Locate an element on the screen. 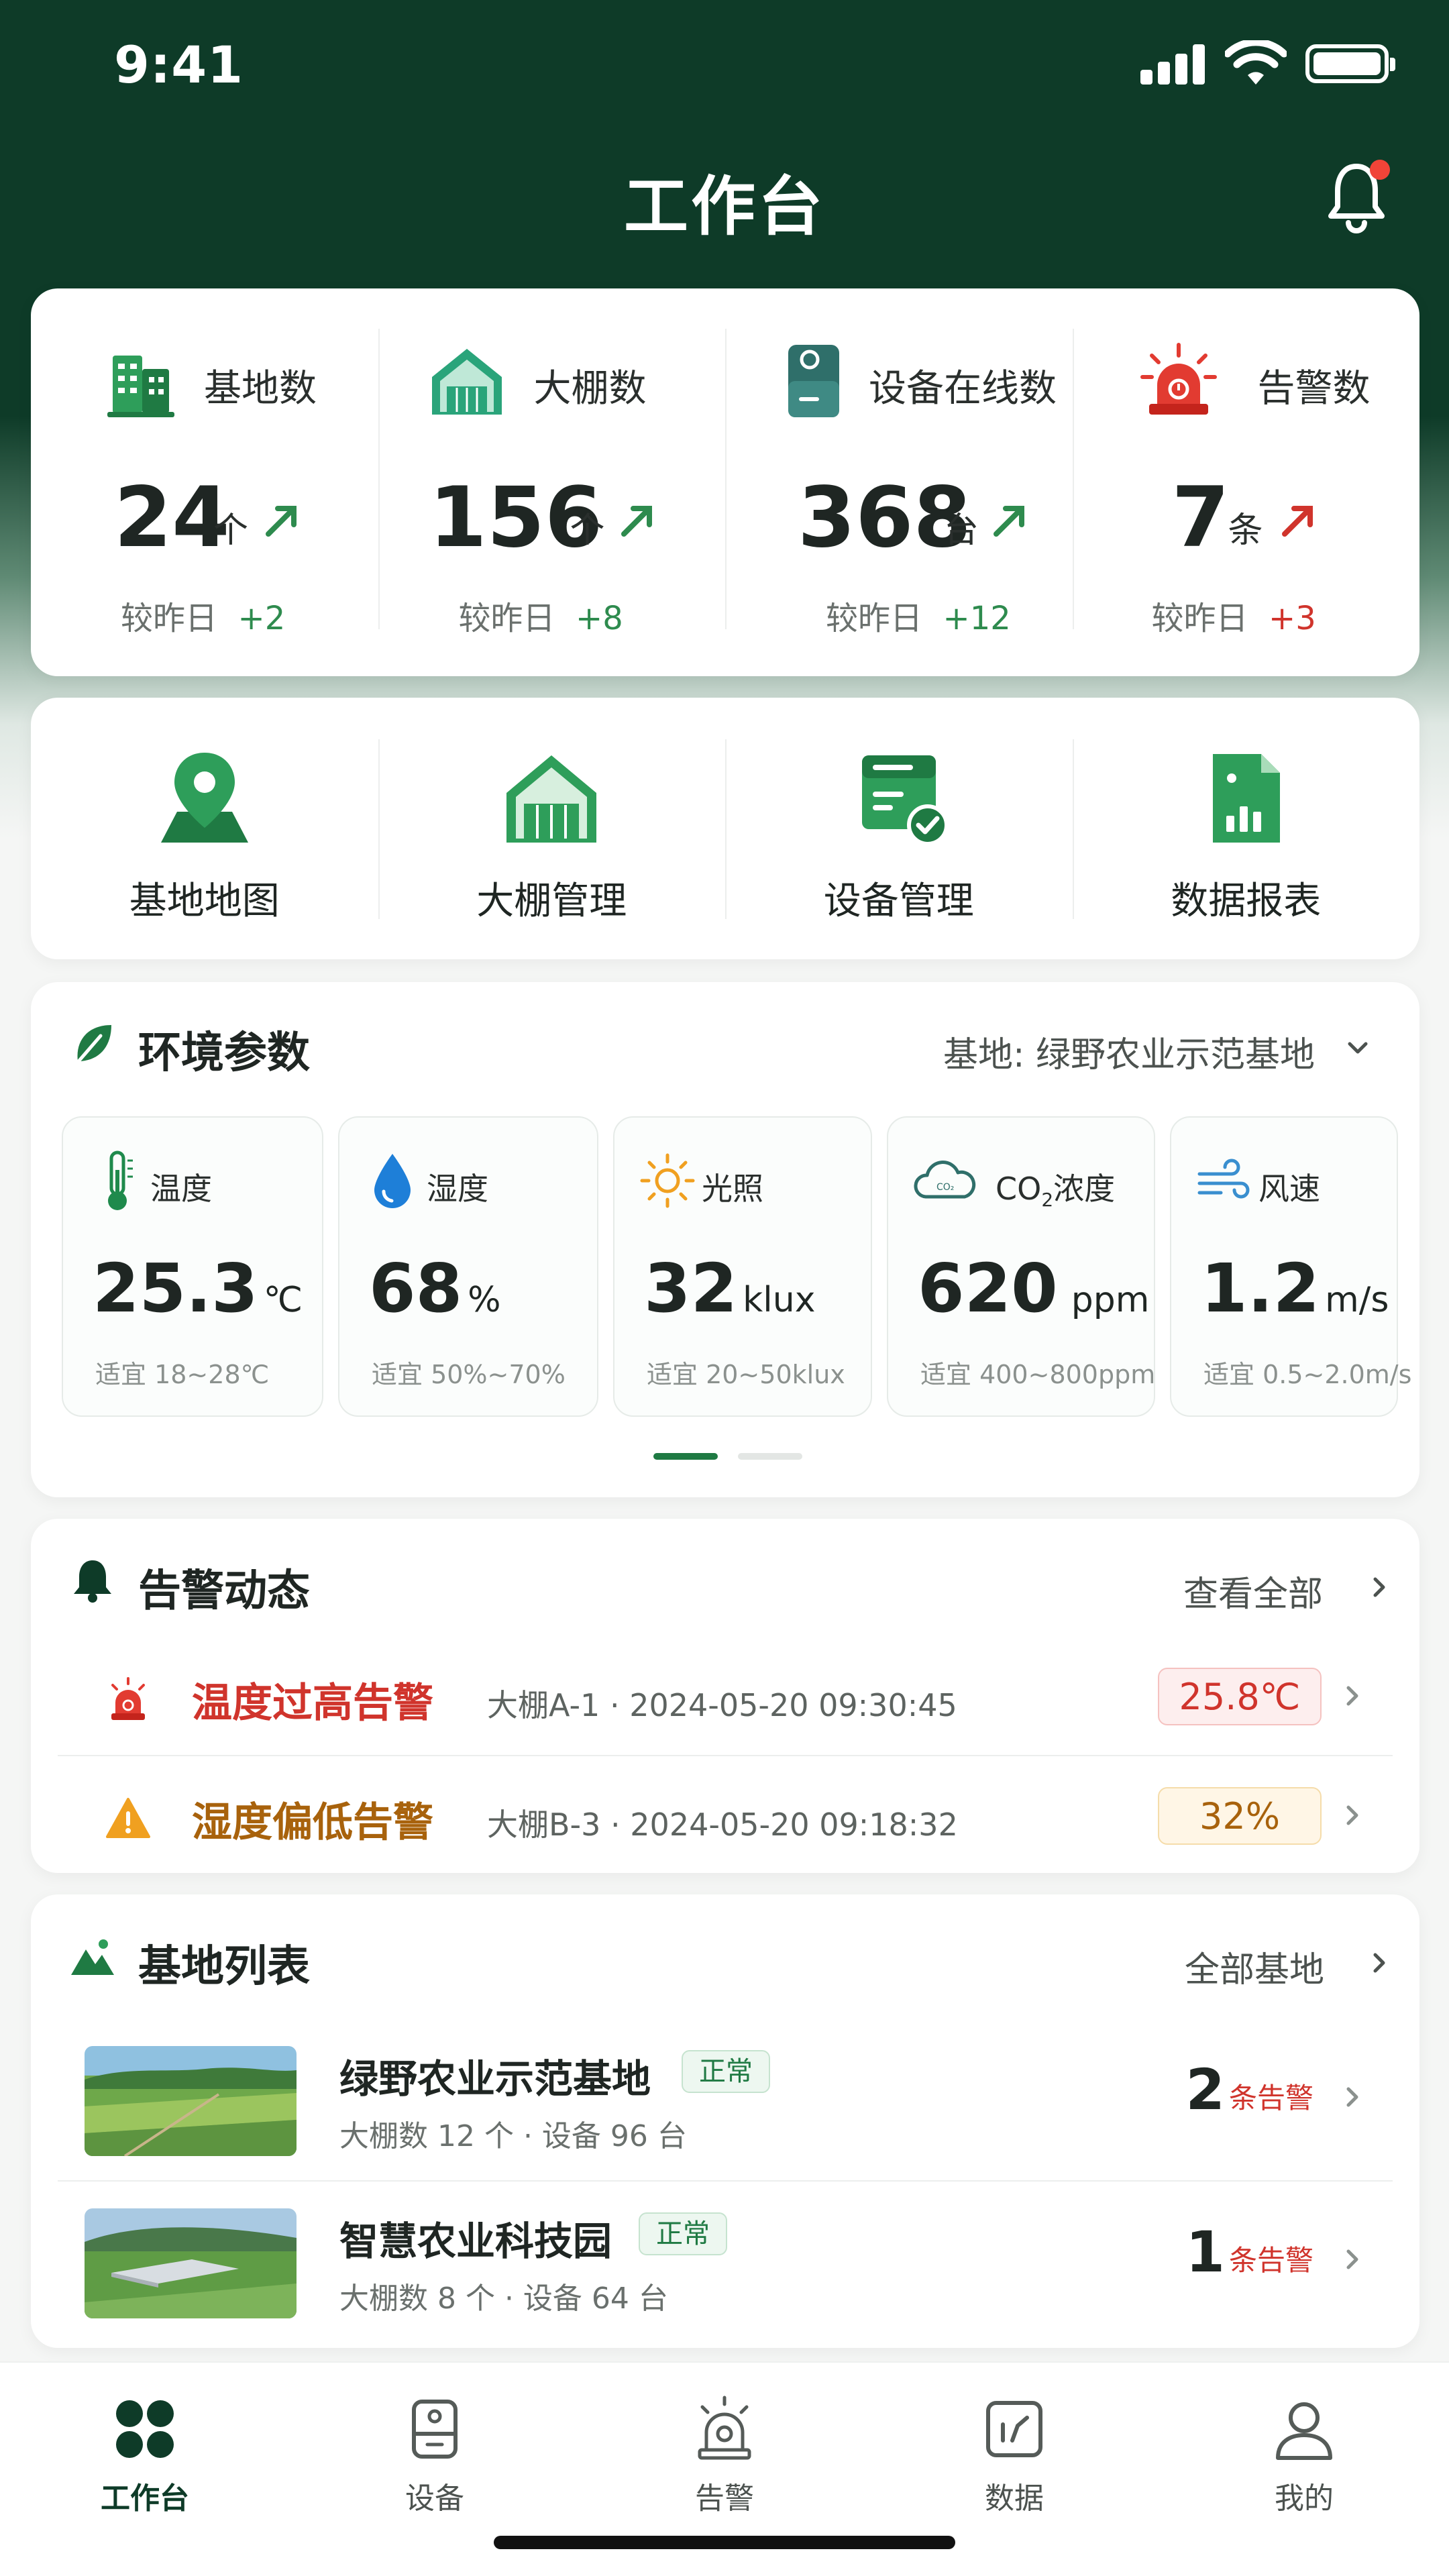  base-selector-label: 基地: 绿野农业示范基地 is located at coordinates (1129, 1055).